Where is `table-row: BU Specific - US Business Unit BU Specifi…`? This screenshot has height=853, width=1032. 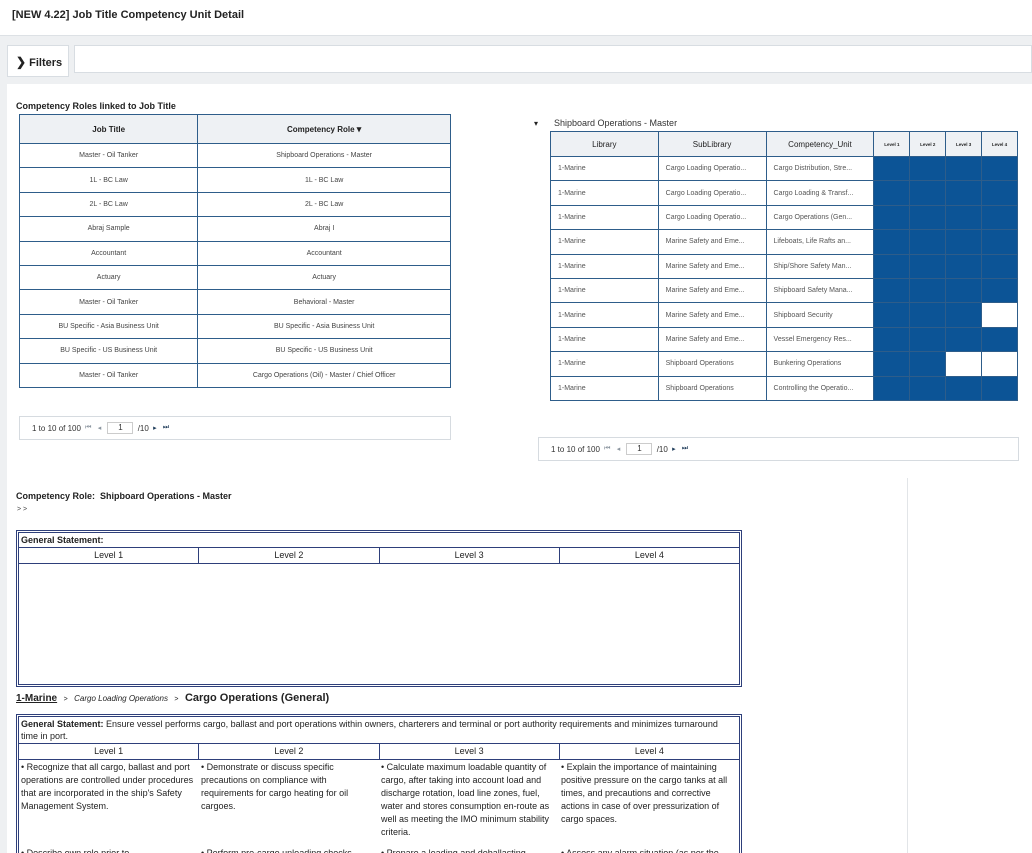
table-row: BU Specific - US Business Unit BU Specifi… is located at coordinates (234, 351).